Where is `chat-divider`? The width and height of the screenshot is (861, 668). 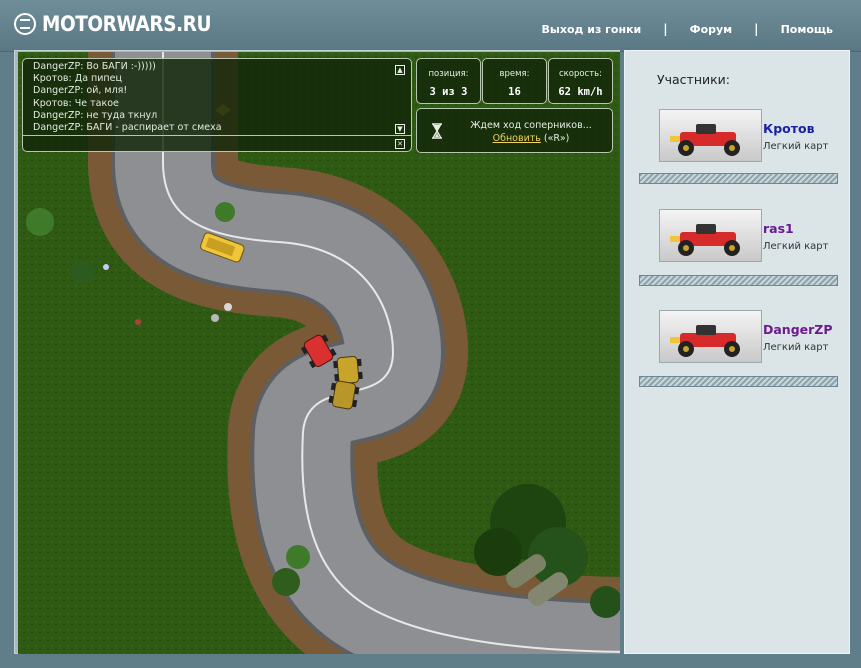
chat-divider is located at coordinates (217, 135).